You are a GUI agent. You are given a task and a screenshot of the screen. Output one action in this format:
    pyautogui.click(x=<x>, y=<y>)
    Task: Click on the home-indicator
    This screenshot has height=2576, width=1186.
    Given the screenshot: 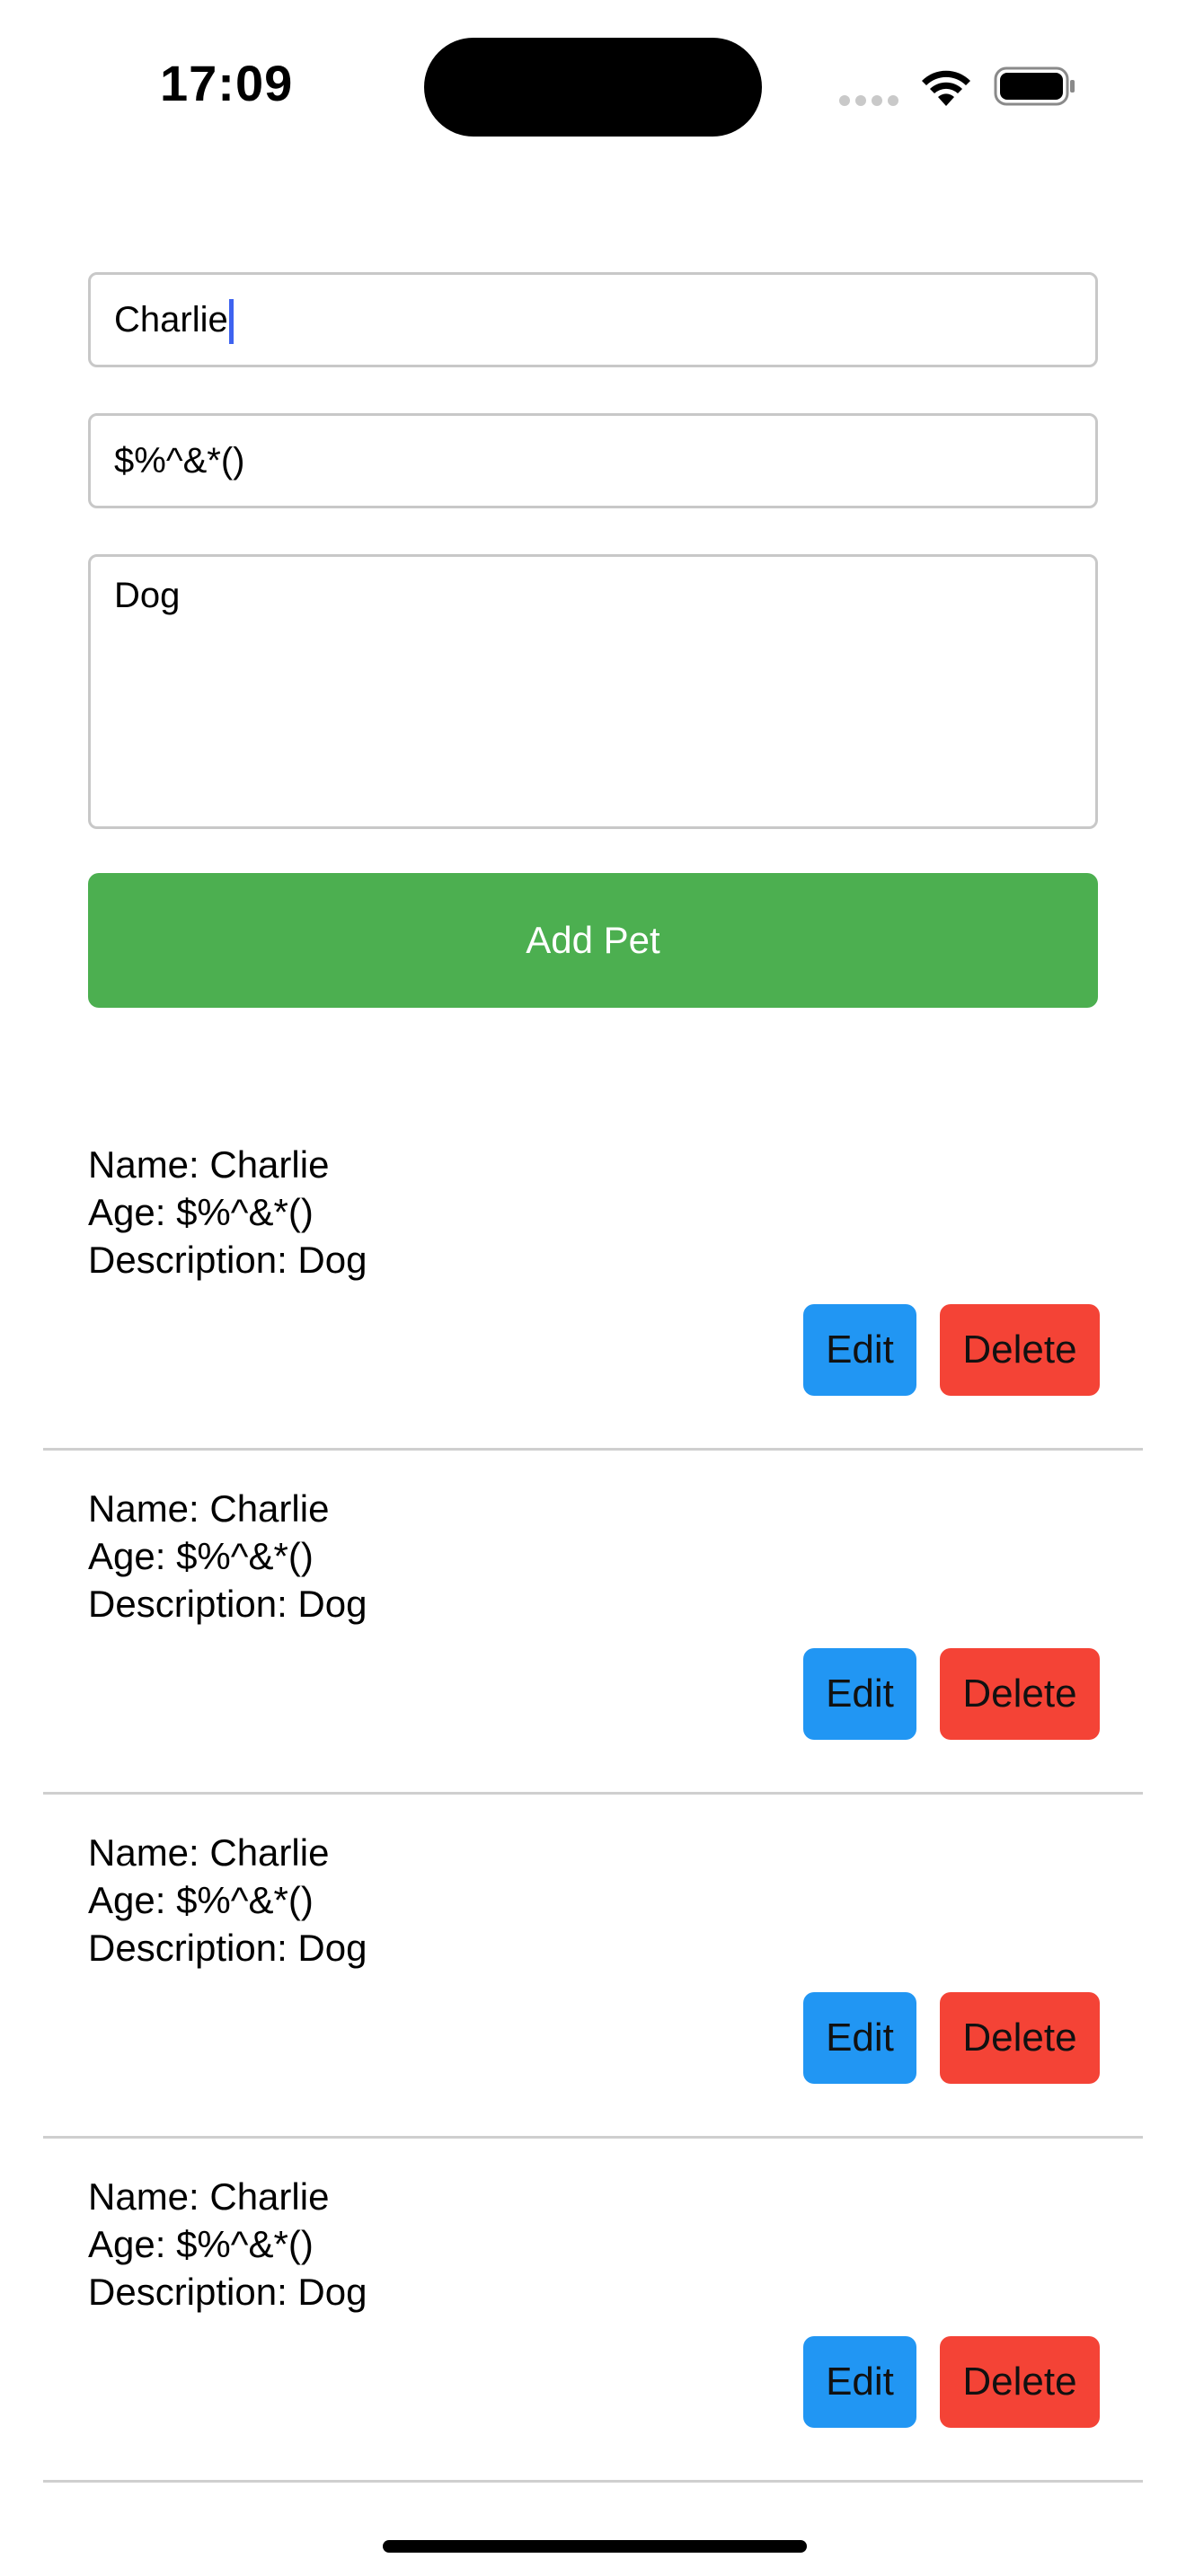 What is the action you would take?
    pyautogui.click(x=595, y=2546)
    